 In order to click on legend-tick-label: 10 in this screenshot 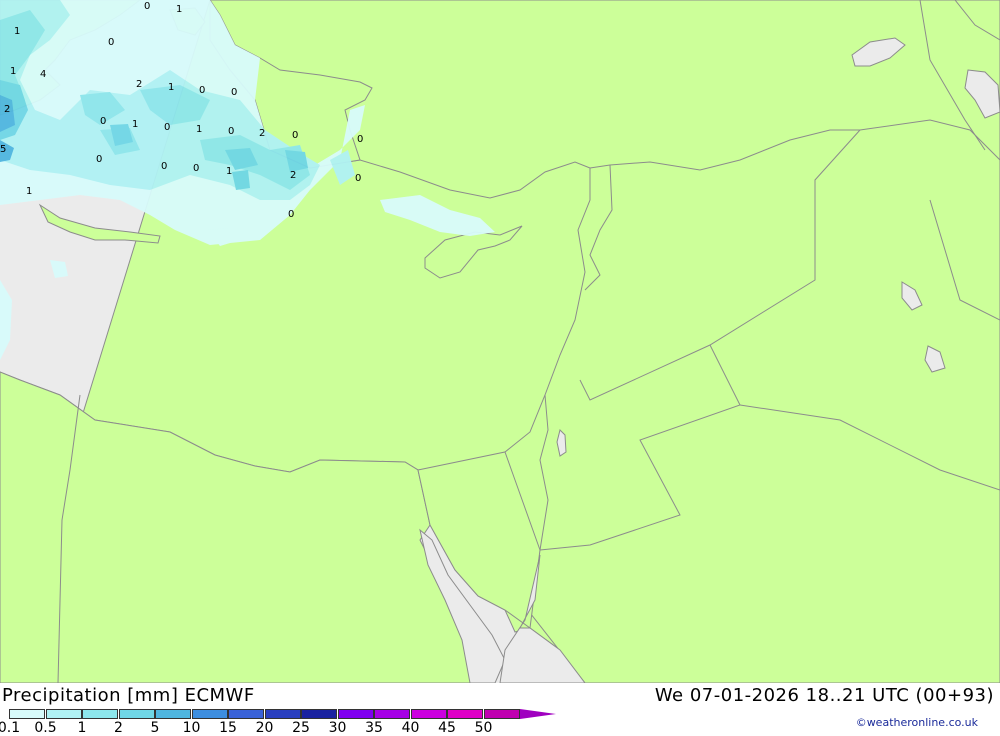, I will do `click(191, 728)`.